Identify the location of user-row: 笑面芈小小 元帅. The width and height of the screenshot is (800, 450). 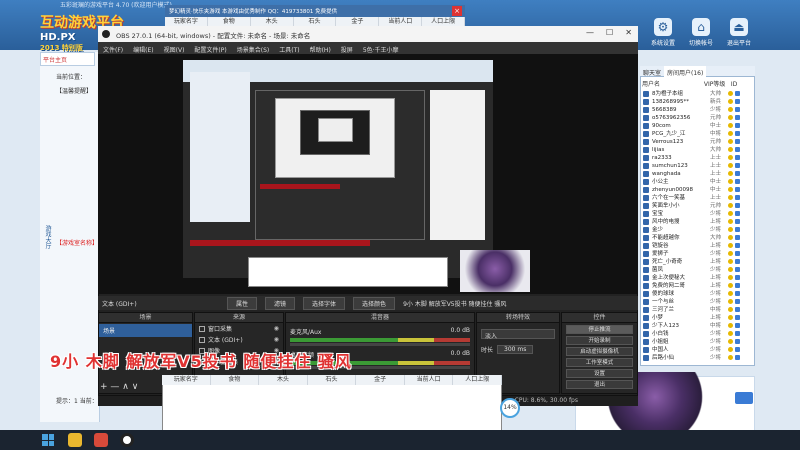
(697, 206).